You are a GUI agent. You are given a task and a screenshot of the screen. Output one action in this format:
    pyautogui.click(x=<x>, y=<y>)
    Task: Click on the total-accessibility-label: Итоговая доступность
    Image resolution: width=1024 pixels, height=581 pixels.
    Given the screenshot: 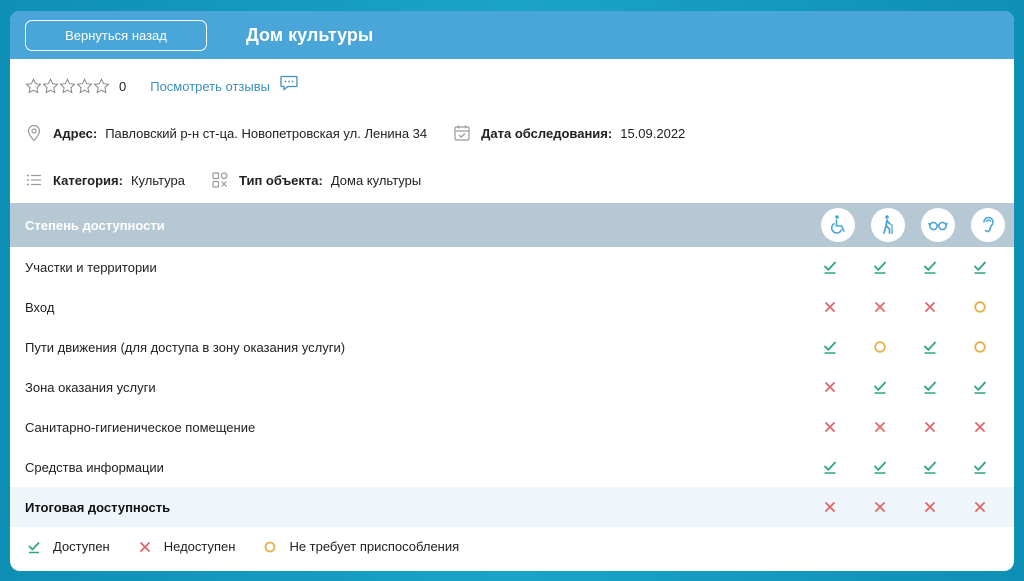 What is the action you would take?
    pyautogui.click(x=98, y=507)
    